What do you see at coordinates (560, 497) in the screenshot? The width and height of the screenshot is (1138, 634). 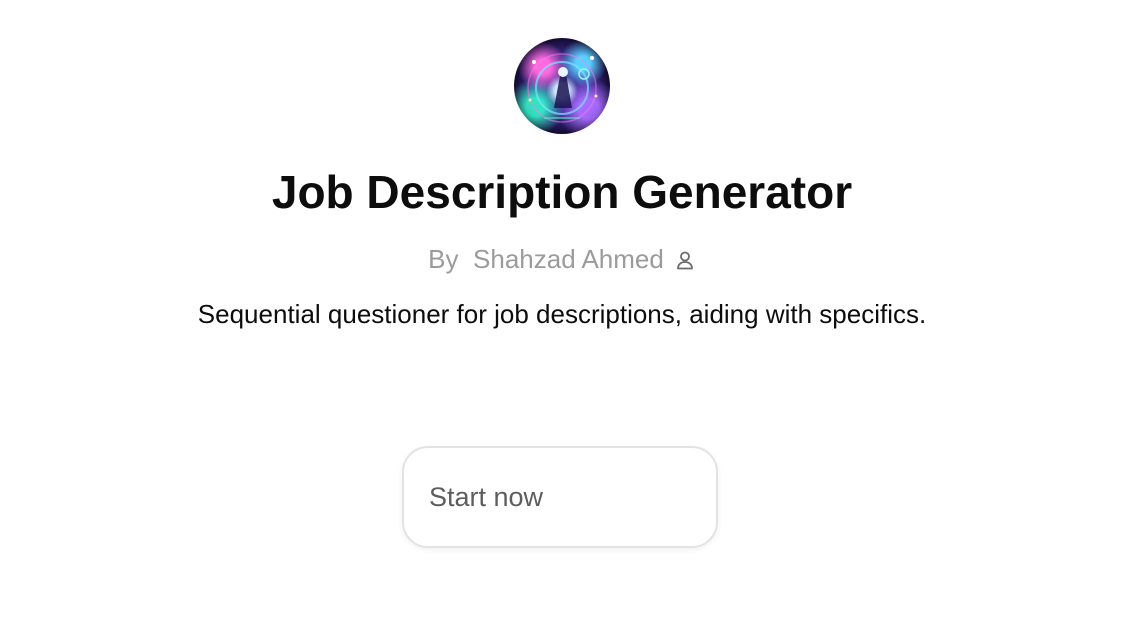 I see `start-now-button: Start now` at bounding box center [560, 497].